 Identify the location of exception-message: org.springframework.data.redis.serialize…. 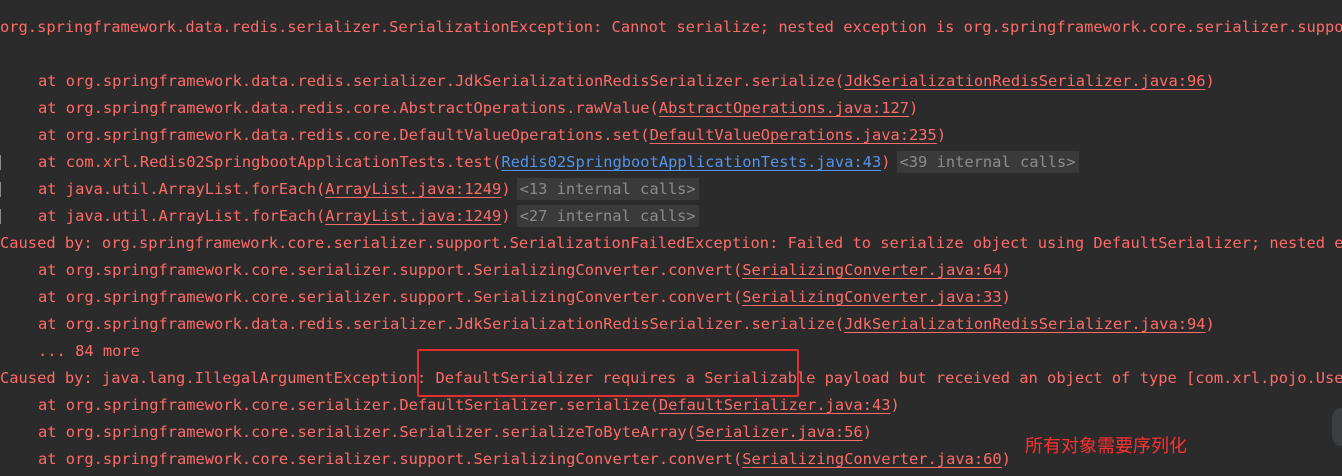
(671, 27).